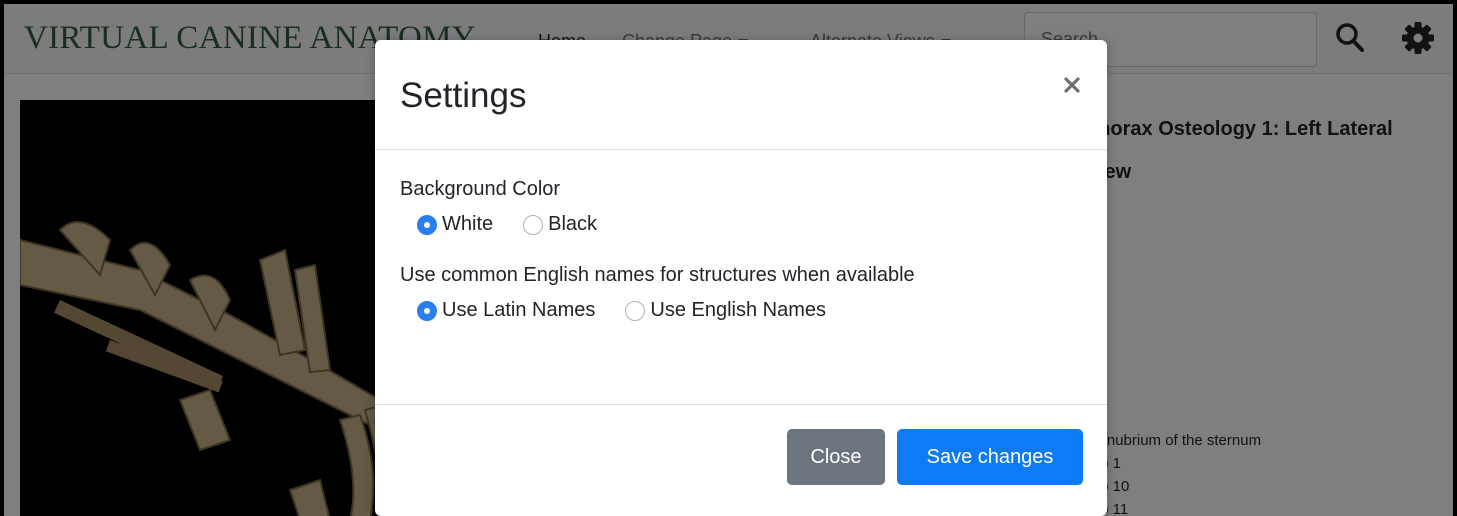  I want to click on save-changes-button: Save changes, so click(990, 457).